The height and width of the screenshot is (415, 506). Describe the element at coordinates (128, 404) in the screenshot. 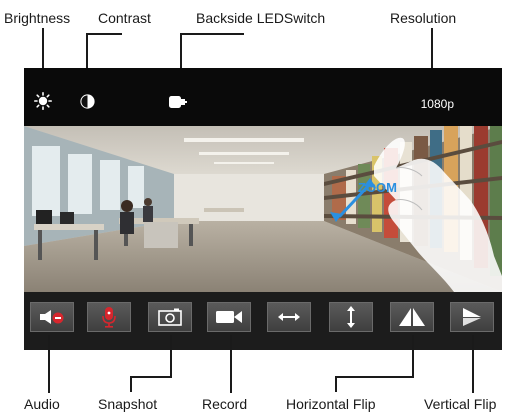

I see `callout-snapshot: Snapshot` at that location.